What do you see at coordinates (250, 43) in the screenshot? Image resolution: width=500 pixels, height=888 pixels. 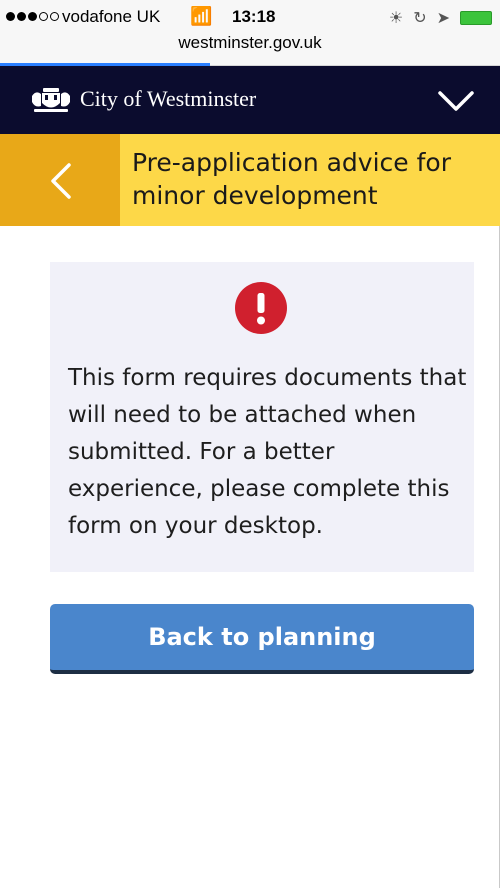 I see `address-bar: westminster.gov.uk` at bounding box center [250, 43].